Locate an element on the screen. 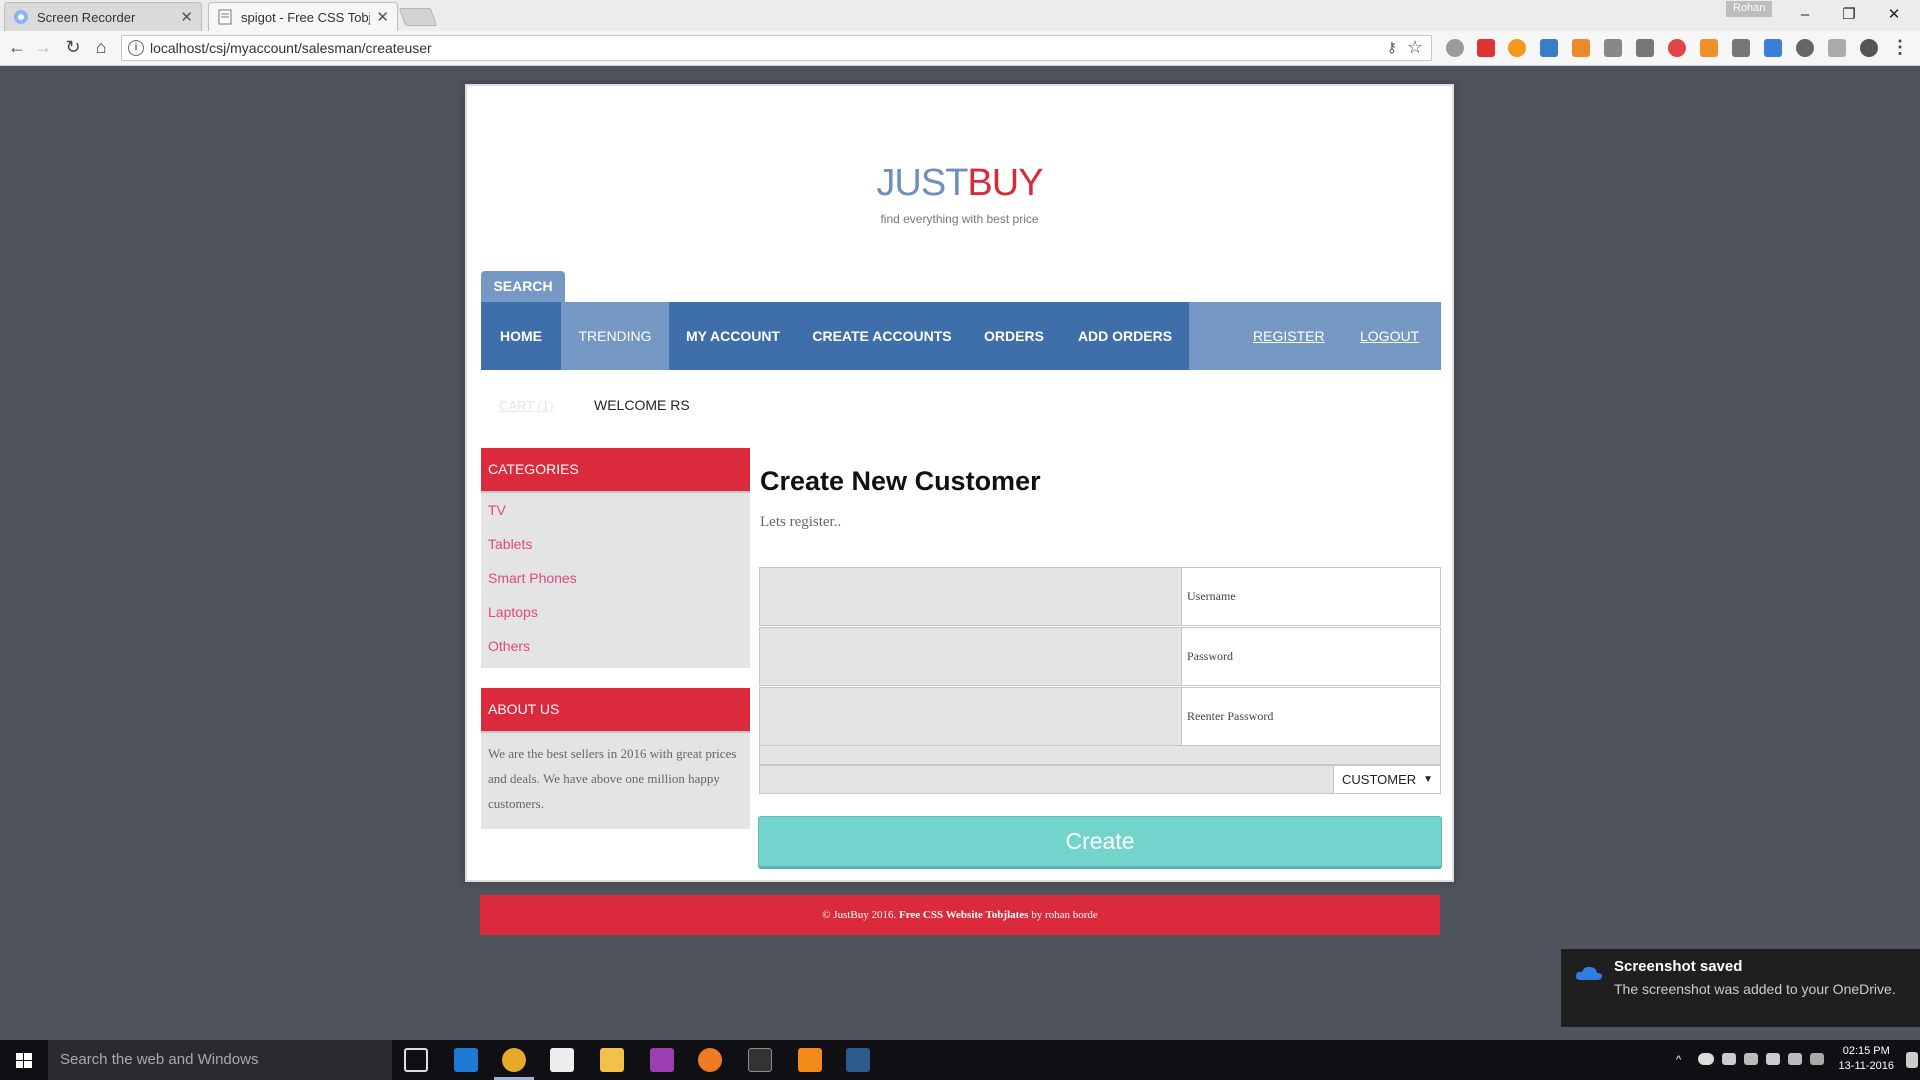 The image size is (1920, 1080). site-logo: JUSTBUY is located at coordinates (959, 183).